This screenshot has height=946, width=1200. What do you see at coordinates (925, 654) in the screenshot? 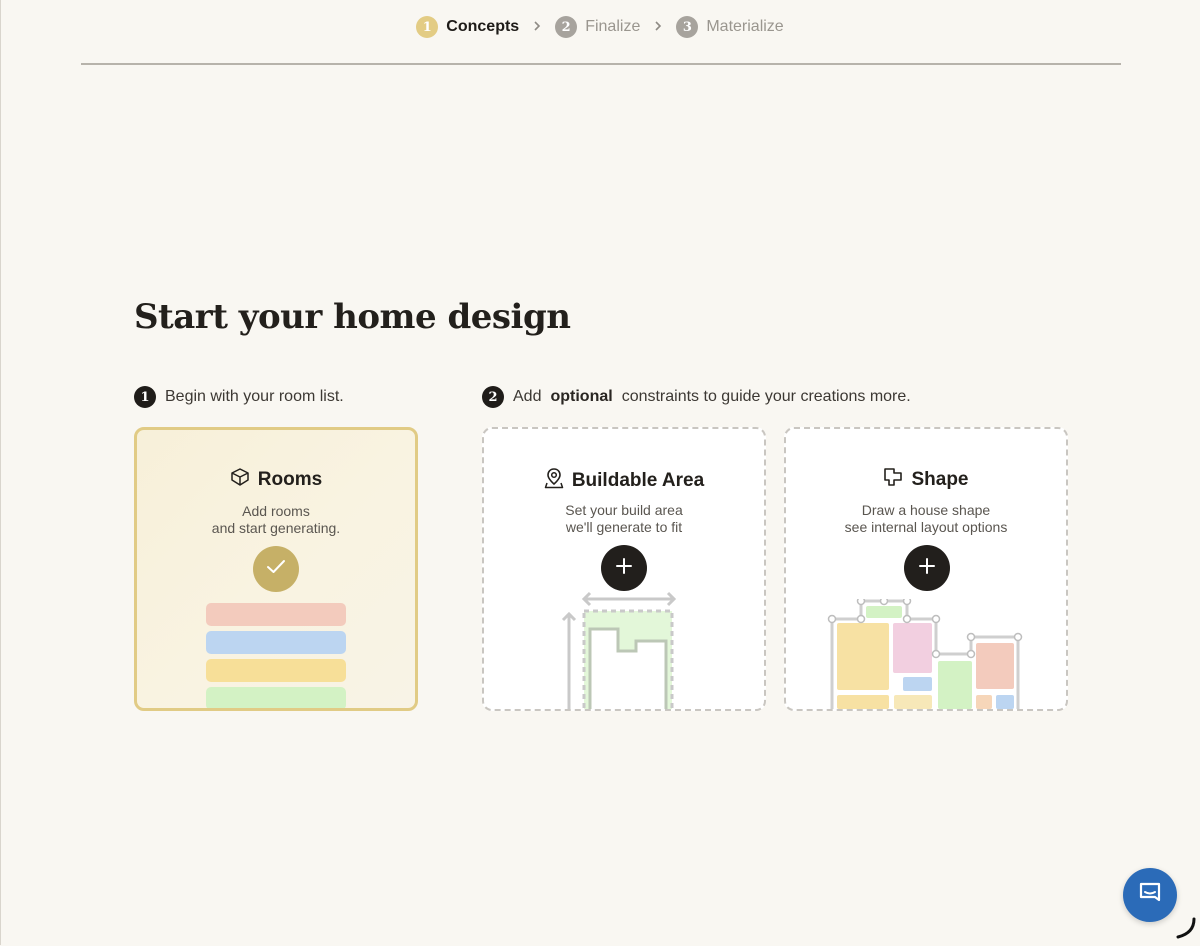
I see `house-shape-illustration` at bounding box center [925, 654].